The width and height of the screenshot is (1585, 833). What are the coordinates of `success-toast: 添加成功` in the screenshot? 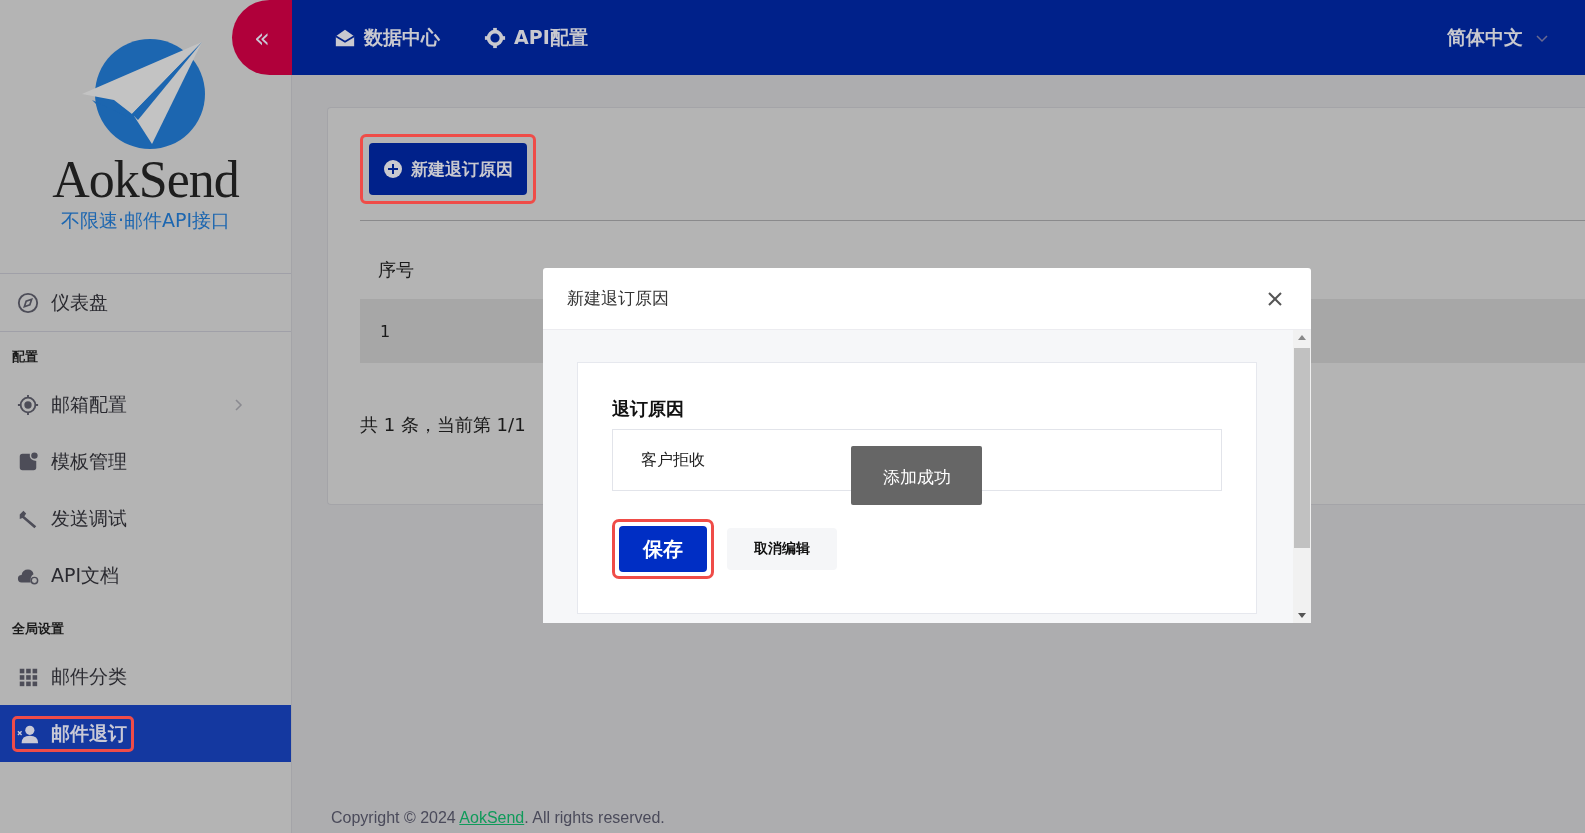 It's located at (916, 475).